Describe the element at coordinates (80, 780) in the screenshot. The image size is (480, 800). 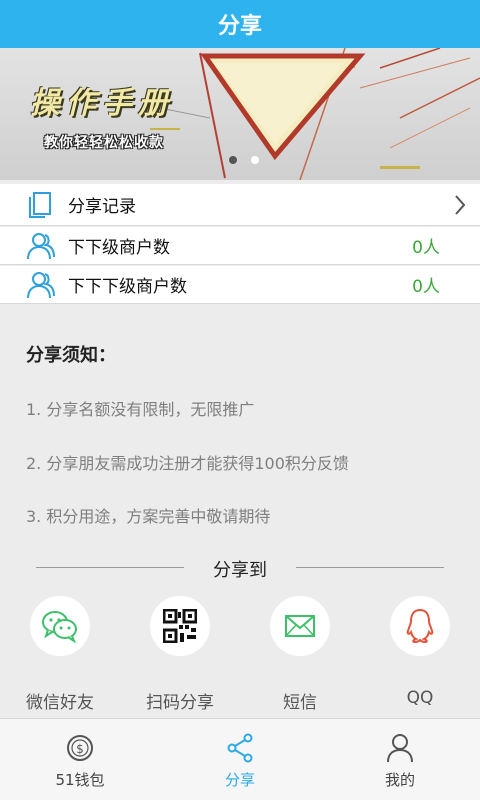
I see `tab-wallet-label: 51钱包` at that location.